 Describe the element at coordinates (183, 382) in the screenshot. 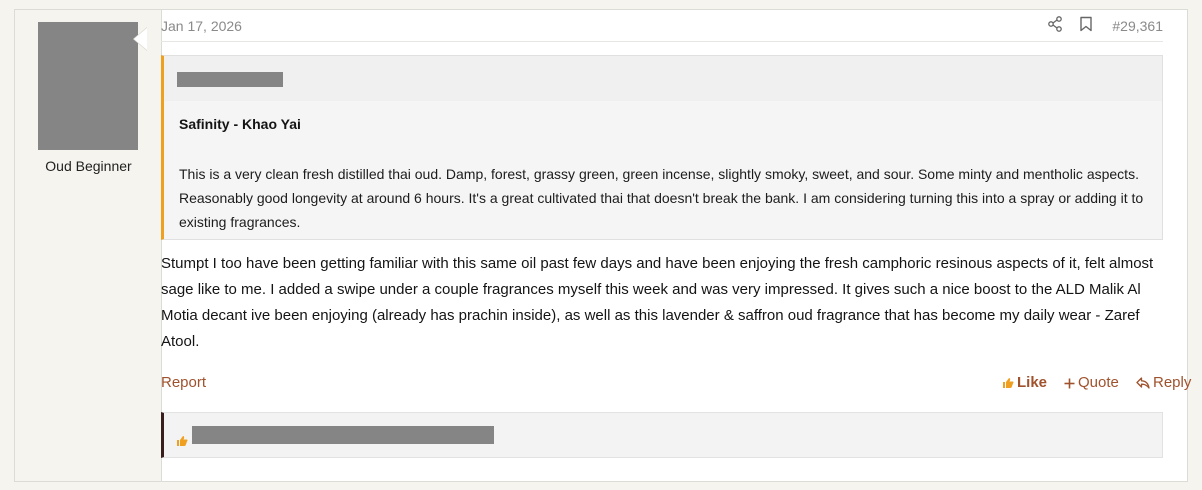

I see `report-link: Report` at that location.